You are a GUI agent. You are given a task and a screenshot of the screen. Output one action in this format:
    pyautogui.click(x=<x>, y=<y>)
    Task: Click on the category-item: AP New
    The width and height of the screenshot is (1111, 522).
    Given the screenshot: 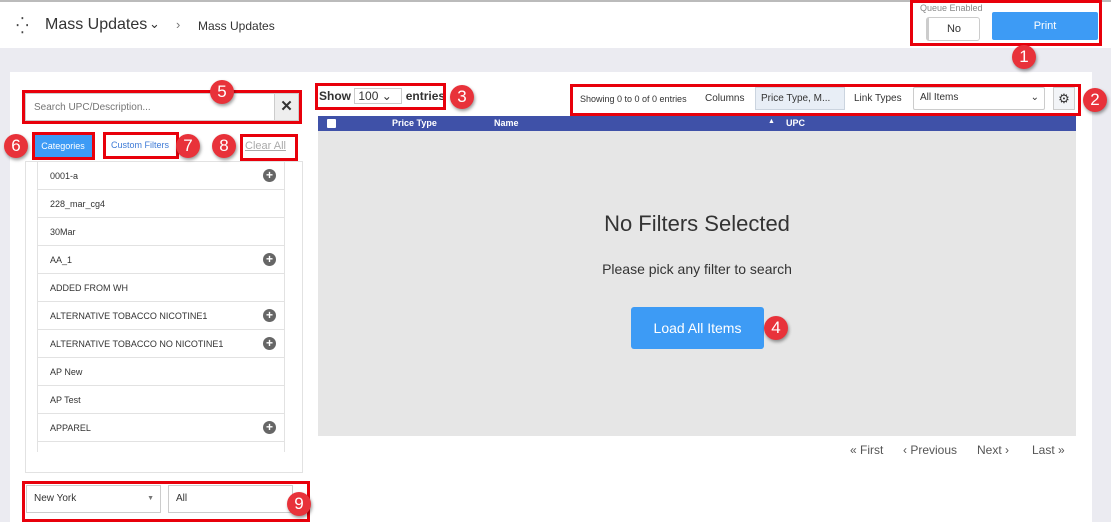 What is the action you would take?
    pyautogui.click(x=161, y=372)
    